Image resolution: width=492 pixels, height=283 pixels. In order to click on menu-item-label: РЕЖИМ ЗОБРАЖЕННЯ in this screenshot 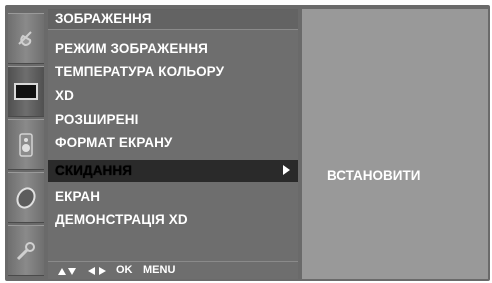, I will do `click(131, 48)`.